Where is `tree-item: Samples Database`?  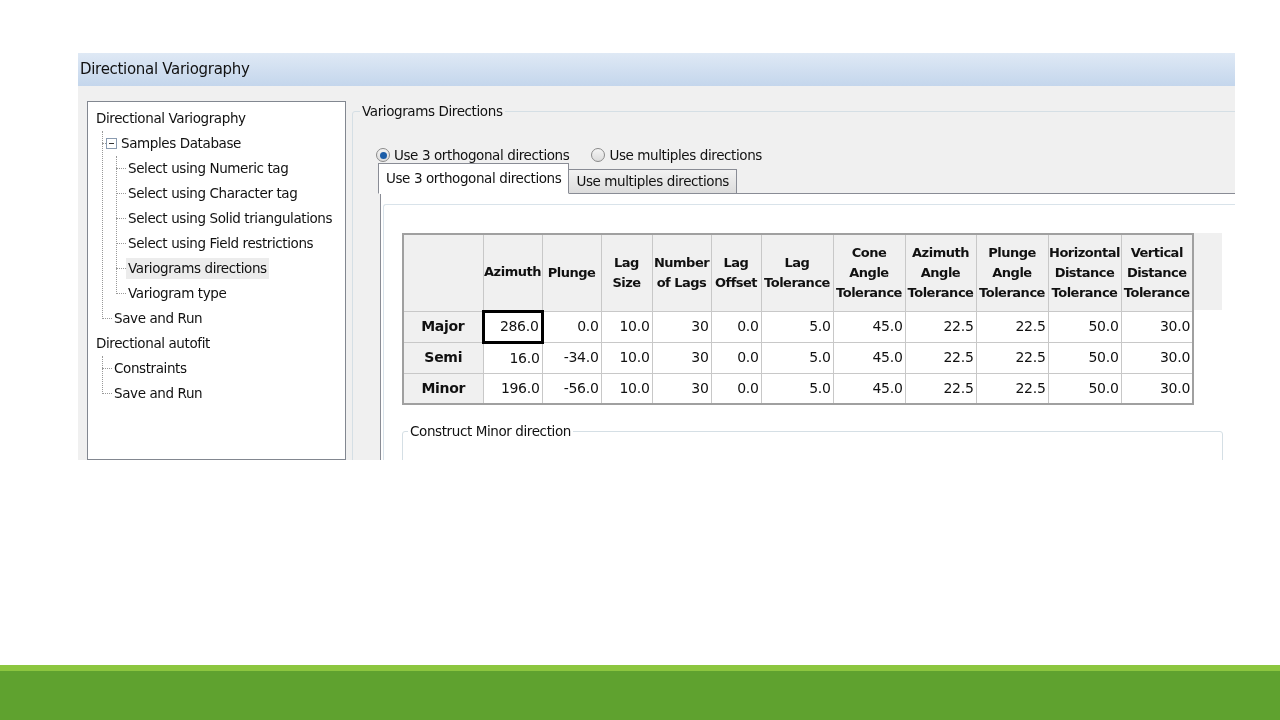 tree-item: Samples Database is located at coordinates (181, 143).